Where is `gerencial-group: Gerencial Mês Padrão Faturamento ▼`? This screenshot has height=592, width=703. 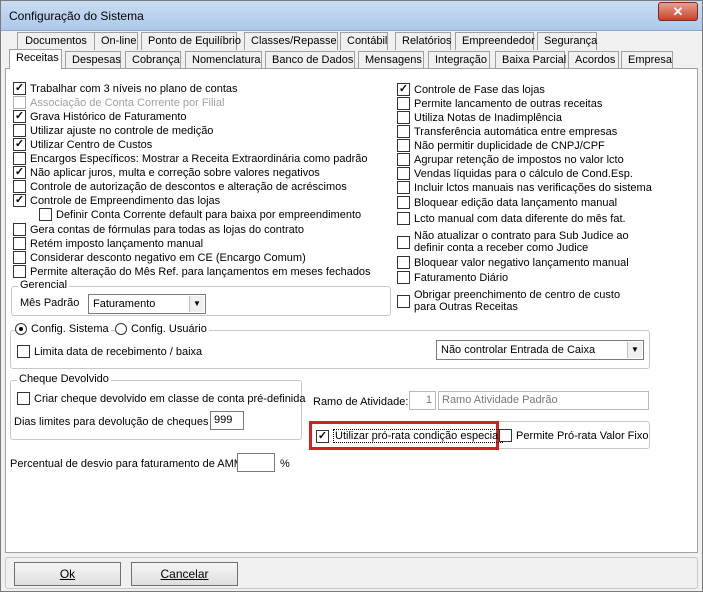 gerencial-group: Gerencial Mês Padrão Faturamento ▼ is located at coordinates (201, 297).